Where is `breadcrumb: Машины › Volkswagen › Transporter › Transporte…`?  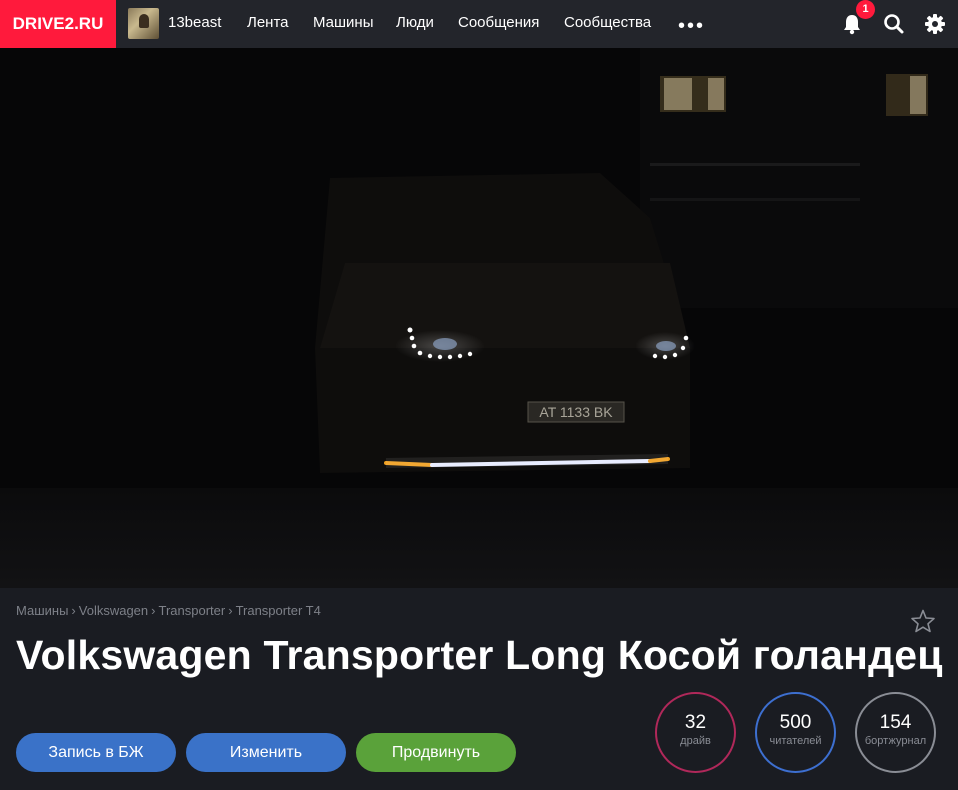
breadcrumb: Машины › Volkswagen › Transporter › Transporte… is located at coordinates (168, 610).